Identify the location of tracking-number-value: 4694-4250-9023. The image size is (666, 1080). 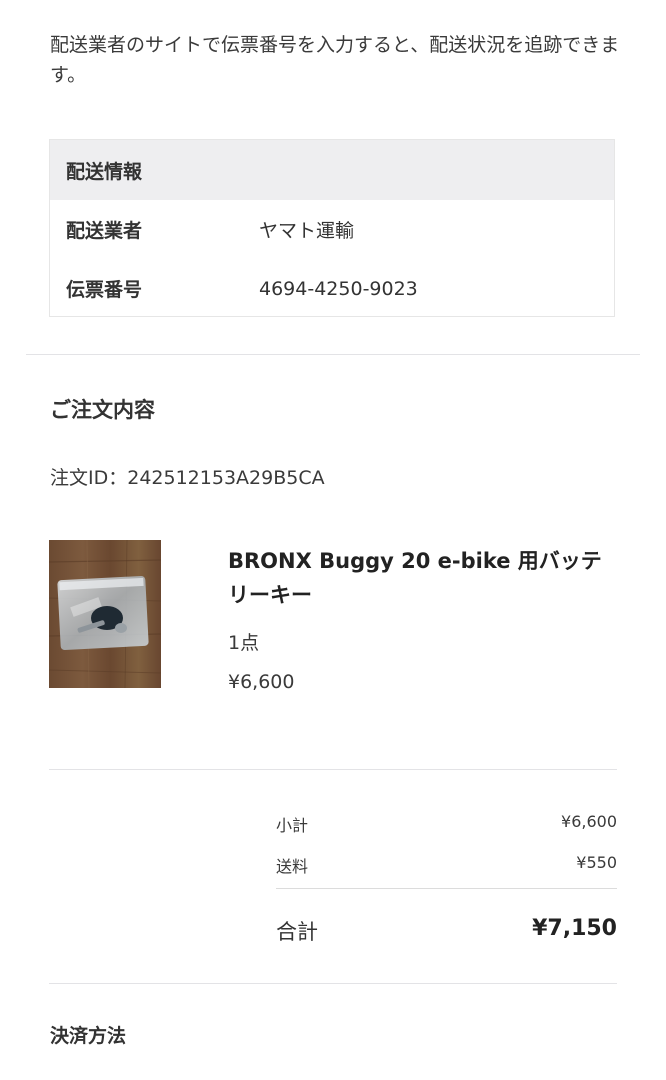
(338, 289).